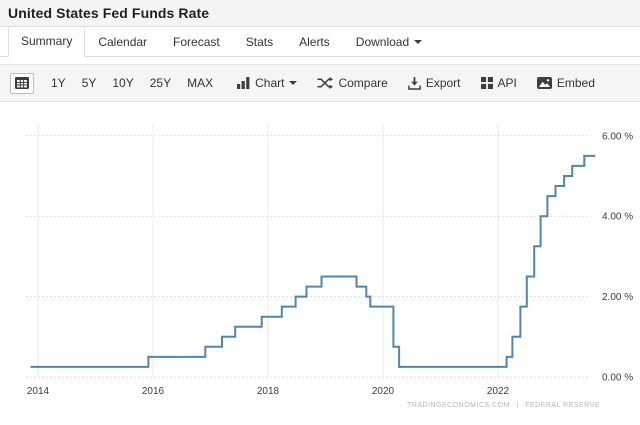 This screenshot has height=425, width=640. I want to click on range-button-max: MAX, so click(200, 83).